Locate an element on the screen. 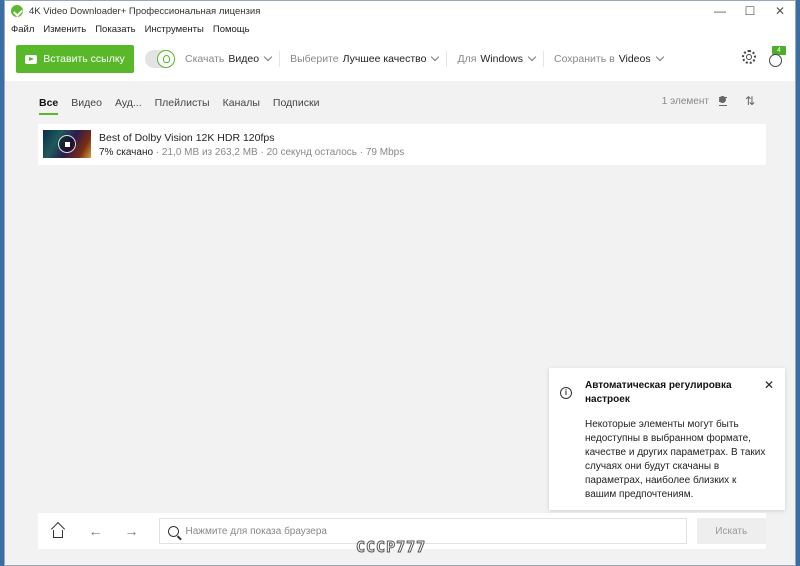 Image resolution: width=800 pixels, height=566 pixels. save-location-value: Videos is located at coordinates (634, 59).